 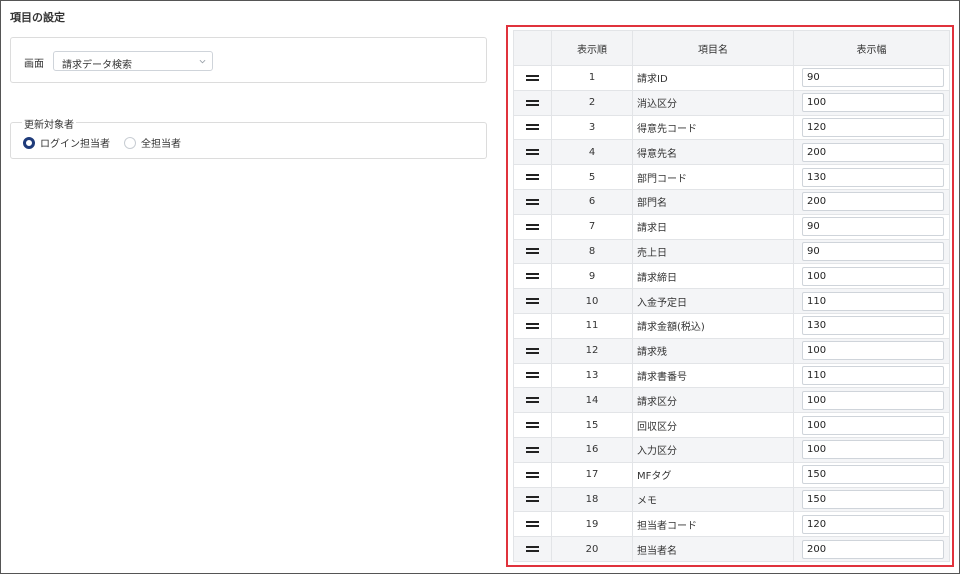 I want to click on radio-login-user-label: ログイン担当者, so click(x=75, y=142).